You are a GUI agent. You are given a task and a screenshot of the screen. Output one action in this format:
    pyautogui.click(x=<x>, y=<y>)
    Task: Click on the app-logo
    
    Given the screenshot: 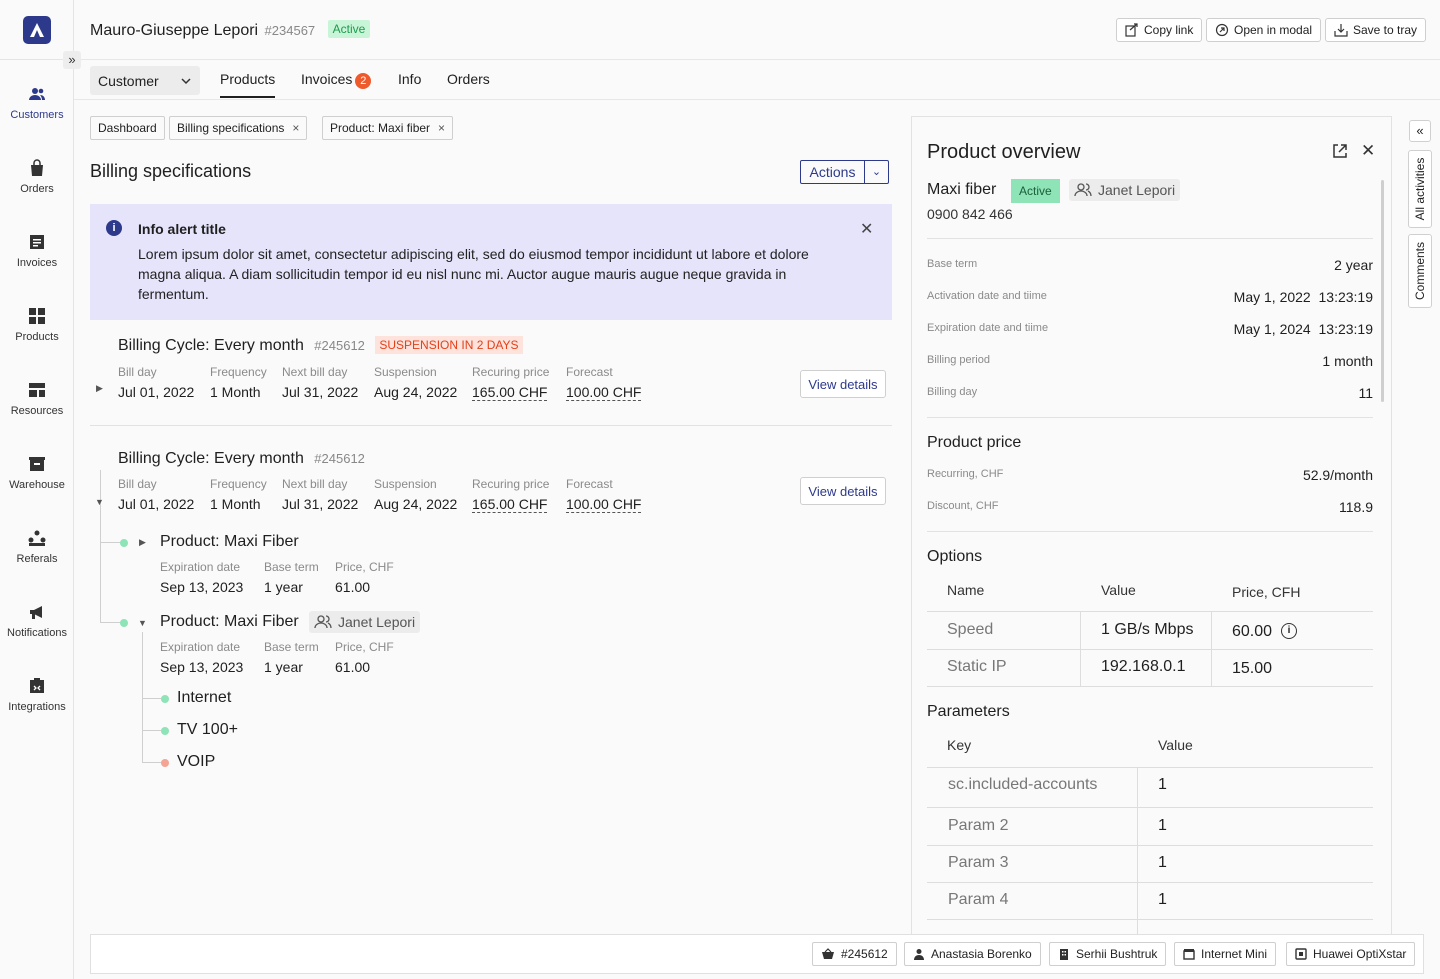 What is the action you would take?
    pyautogui.click(x=37, y=30)
    